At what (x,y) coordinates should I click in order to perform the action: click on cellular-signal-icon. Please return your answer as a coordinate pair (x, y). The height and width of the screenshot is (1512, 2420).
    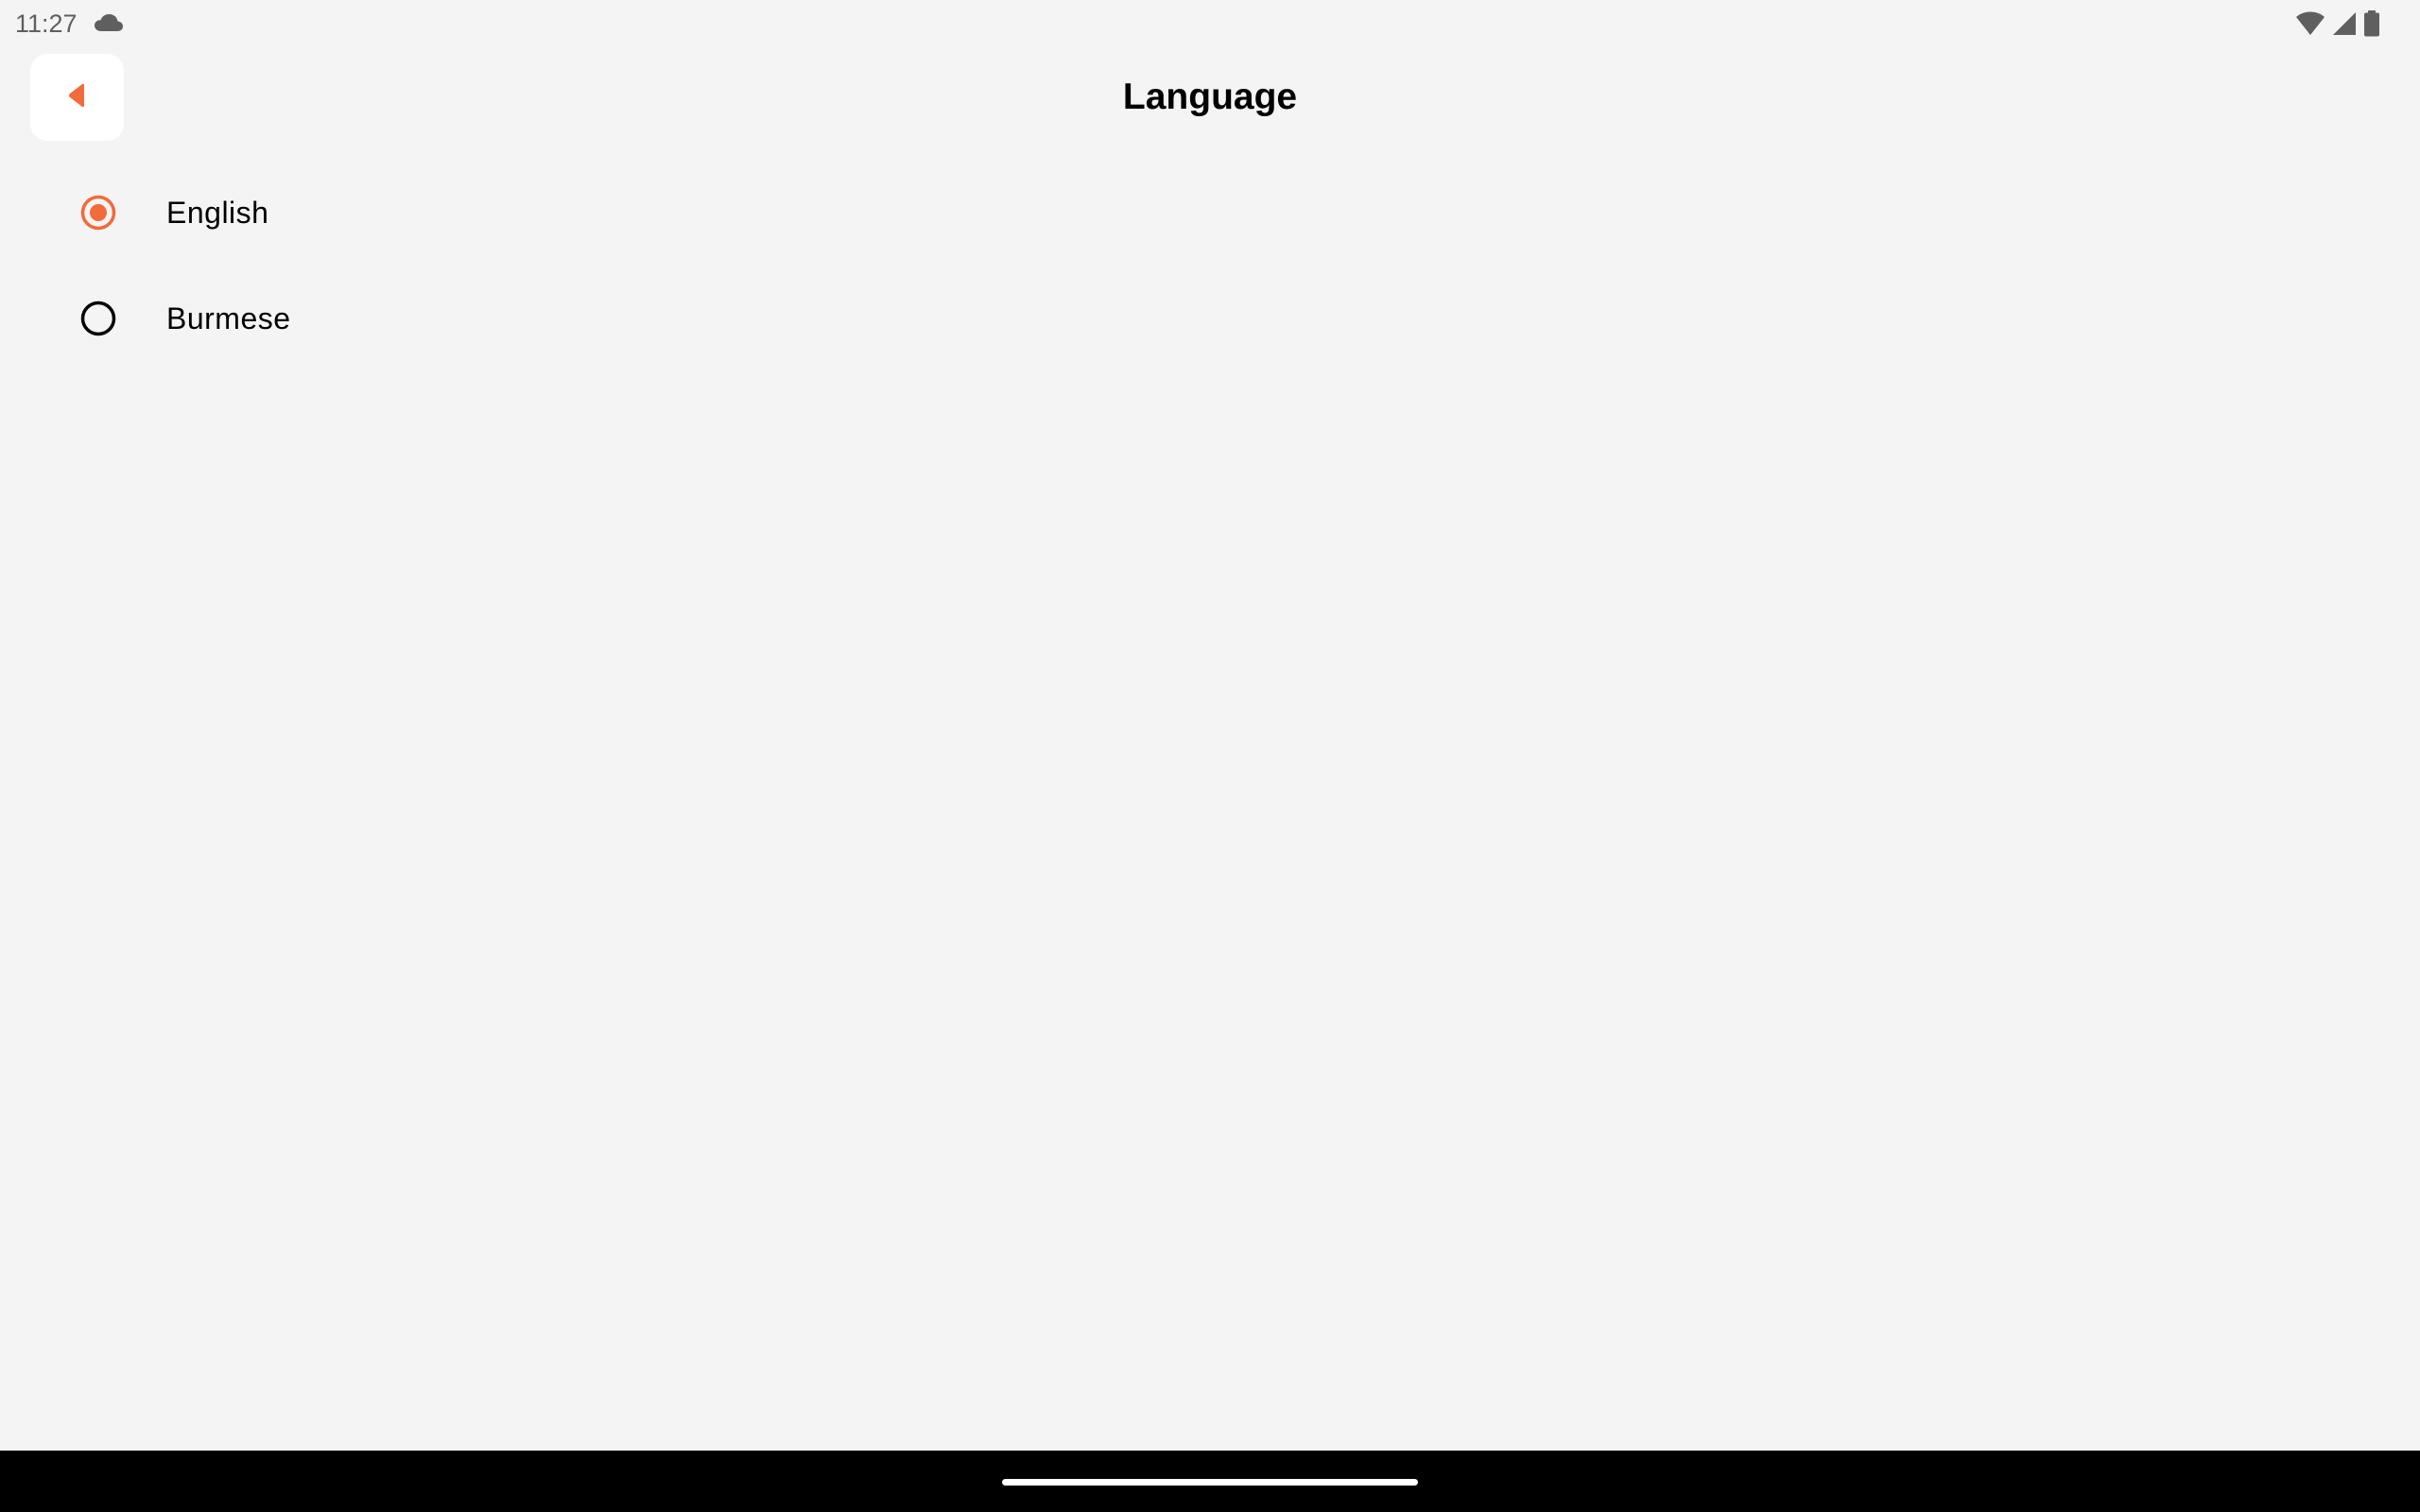
    Looking at the image, I should click on (2345, 23).